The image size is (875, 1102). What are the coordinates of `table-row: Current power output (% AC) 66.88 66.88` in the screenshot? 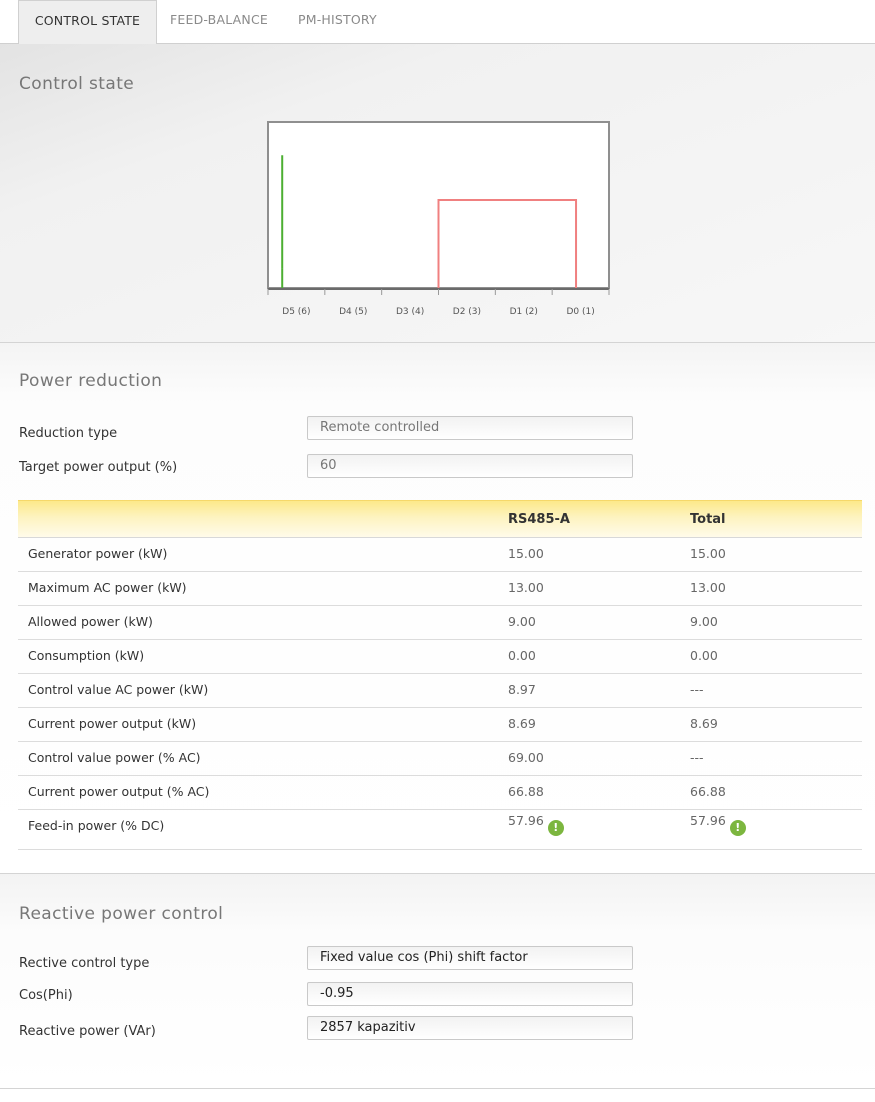 It's located at (440, 792).